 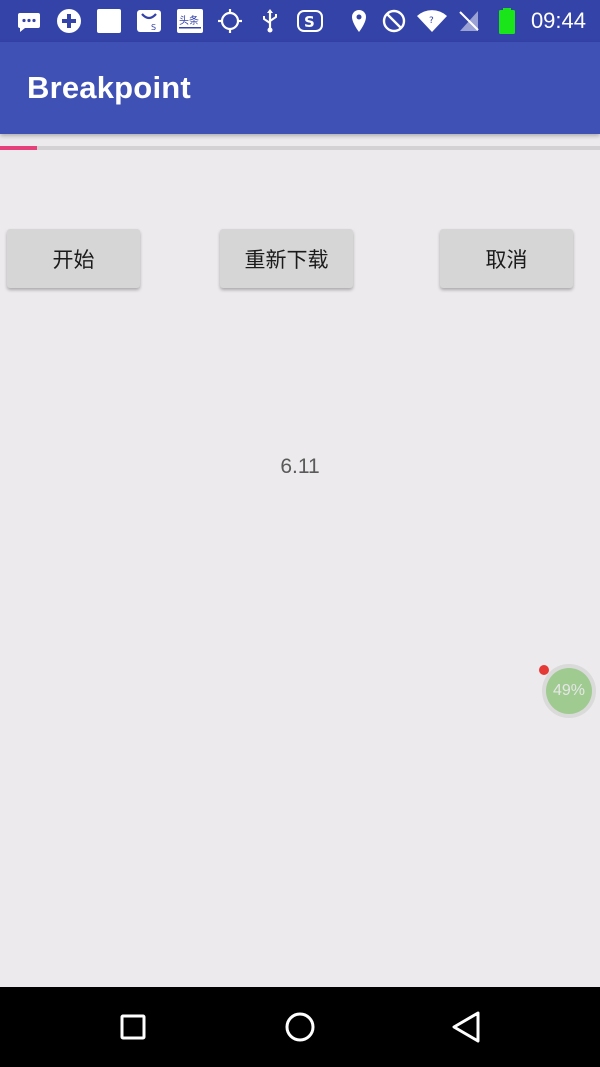 I want to click on navigation-bar, so click(x=300, y=1027).